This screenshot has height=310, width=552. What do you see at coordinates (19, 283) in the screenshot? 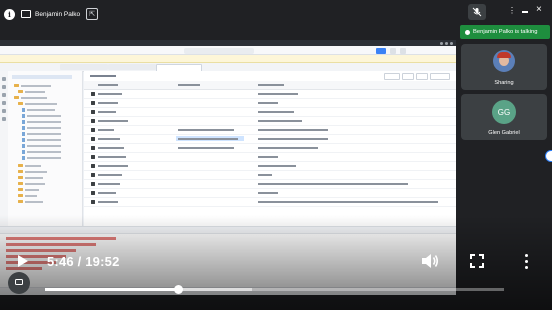
I see `captions-icon` at bounding box center [19, 283].